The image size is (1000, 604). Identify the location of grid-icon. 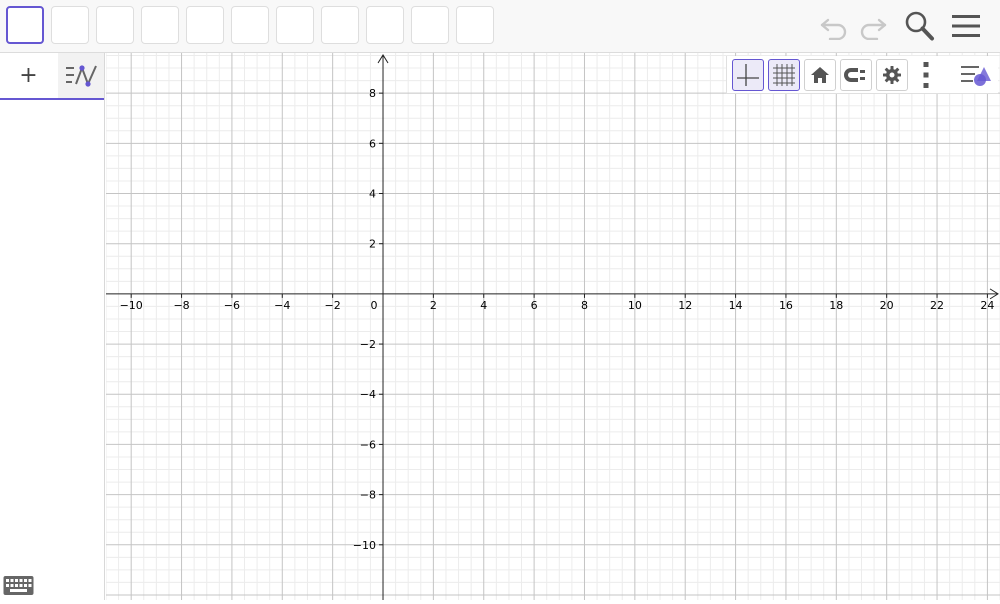
(784, 75).